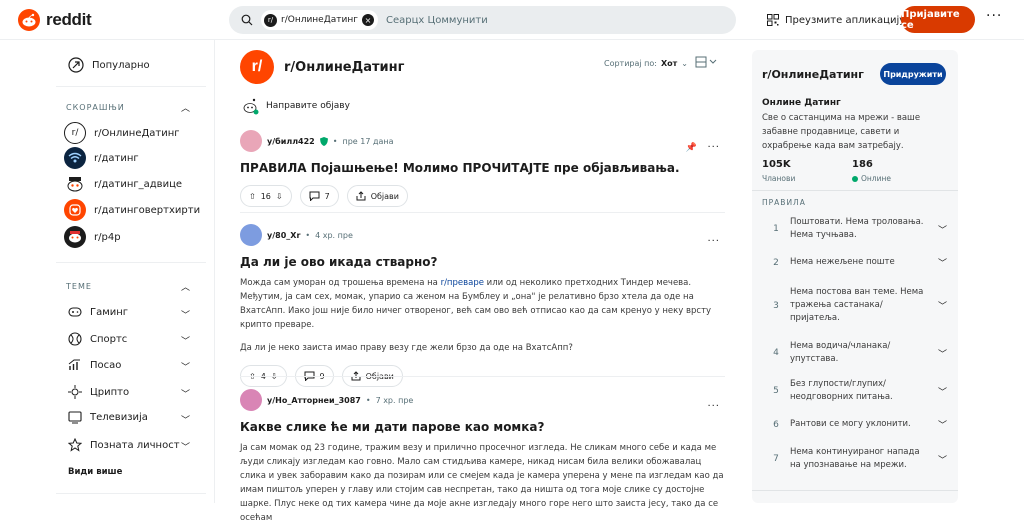 The image size is (1024, 525). I want to click on rule-item: 6 Рантови се могу уклонити. ﹀, so click(857, 424).